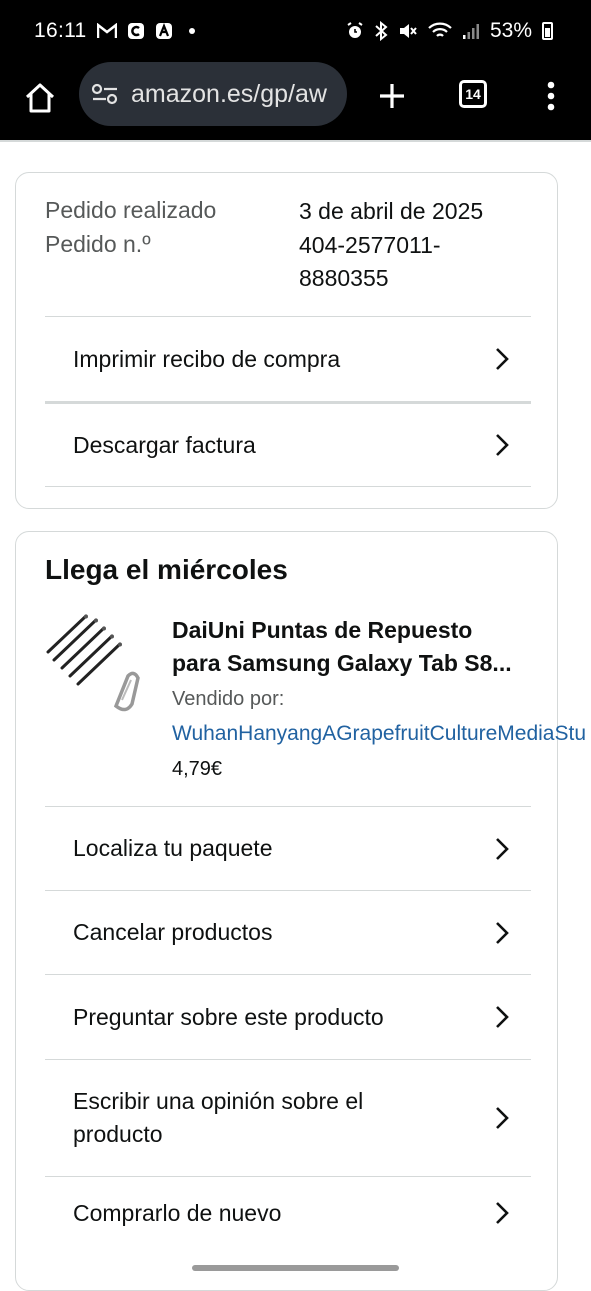  Describe the element at coordinates (288, 444) in the screenshot. I see `download-invoice-row: Descargar factura` at that location.